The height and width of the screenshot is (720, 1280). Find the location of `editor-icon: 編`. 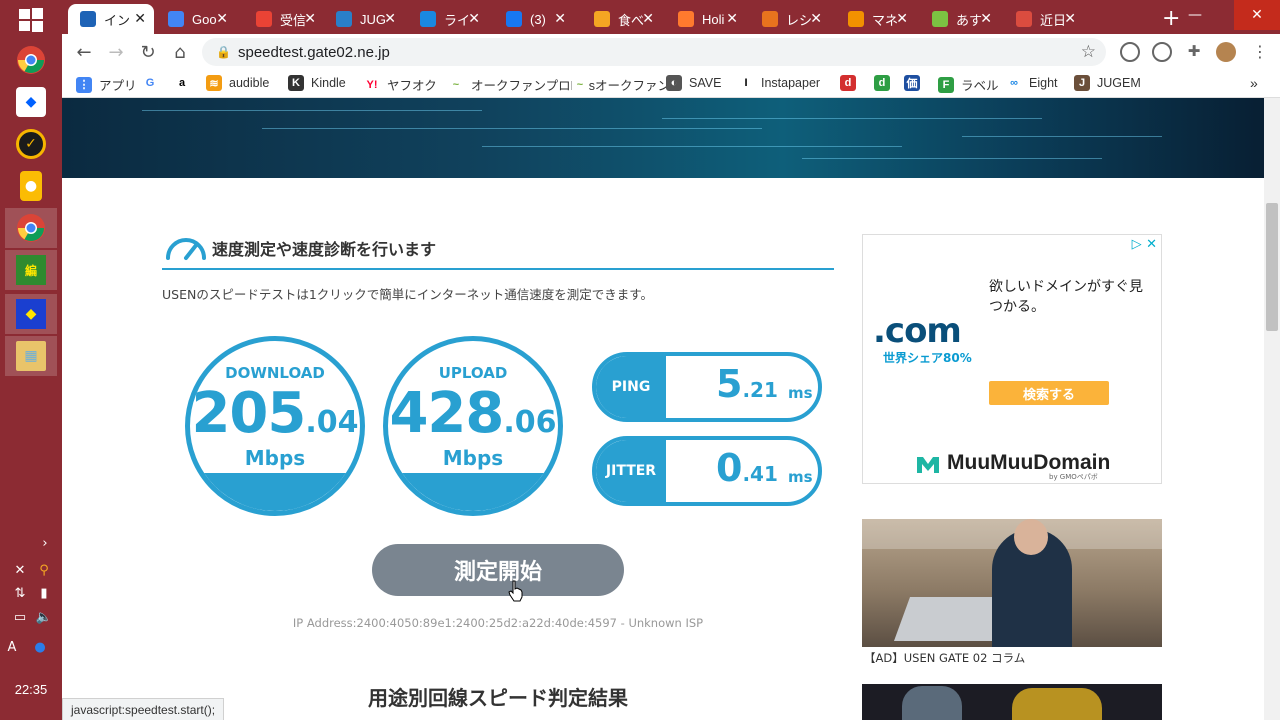

editor-icon: 編 is located at coordinates (31, 270).